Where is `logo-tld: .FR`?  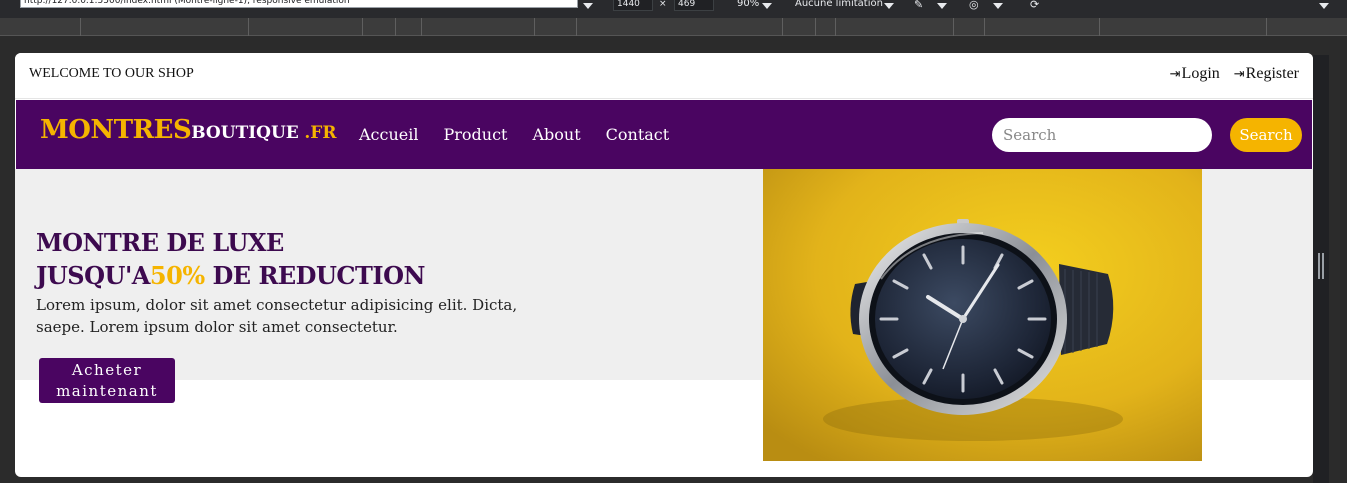 logo-tld: .FR is located at coordinates (320, 133).